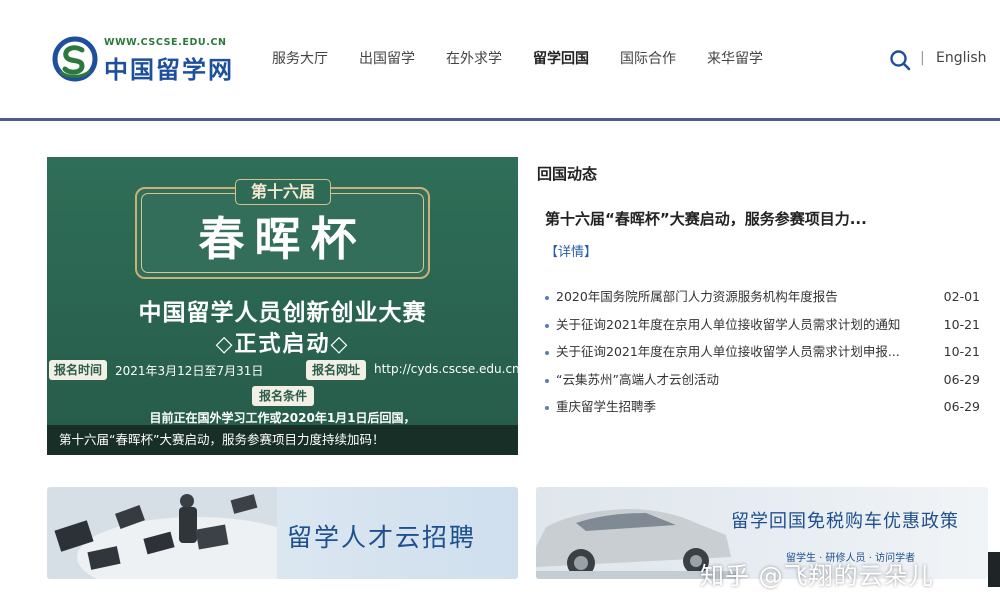 This screenshot has width=1000, height=612. Describe the element at coordinates (561, 60) in the screenshot. I see `nav-item-returnees: 留学回国` at that location.